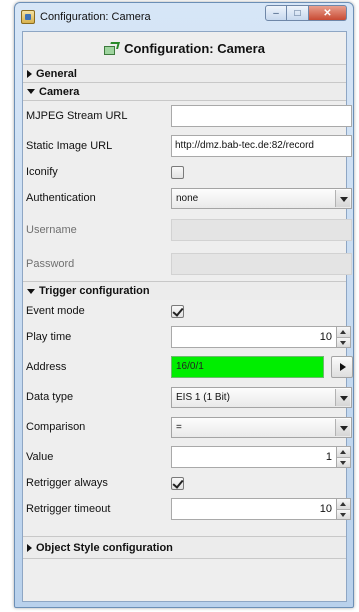 This screenshot has width=359, height=612. Describe the element at coordinates (56, 73) in the screenshot. I see `section-general-label: General` at that location.